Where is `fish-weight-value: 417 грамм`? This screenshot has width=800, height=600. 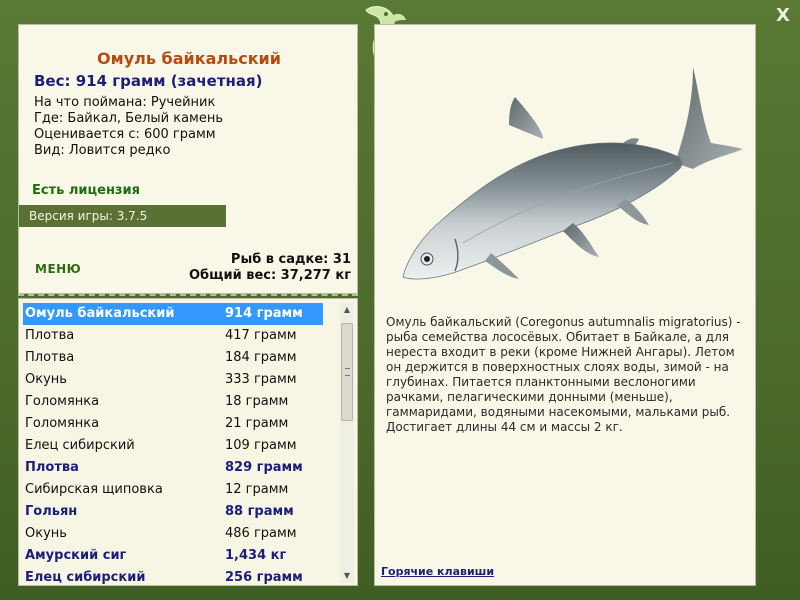
fish-weight-value: 417 грамм is located at coordinates (261, 335).